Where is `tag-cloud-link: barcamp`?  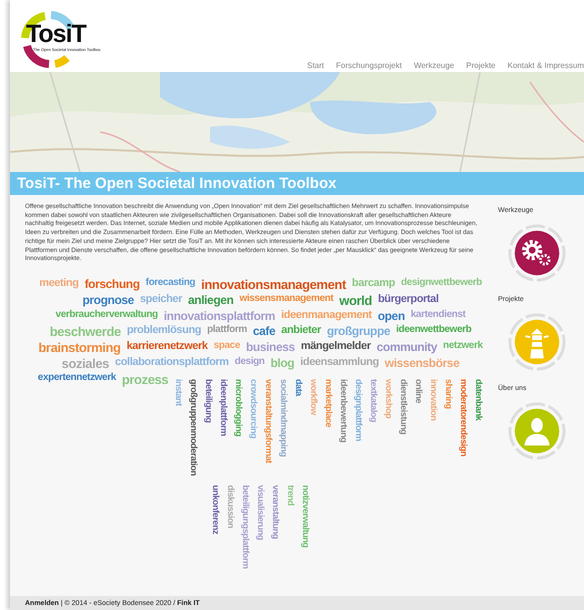 tag-cloud-link: barcamp is located at coordinates (373, 283).